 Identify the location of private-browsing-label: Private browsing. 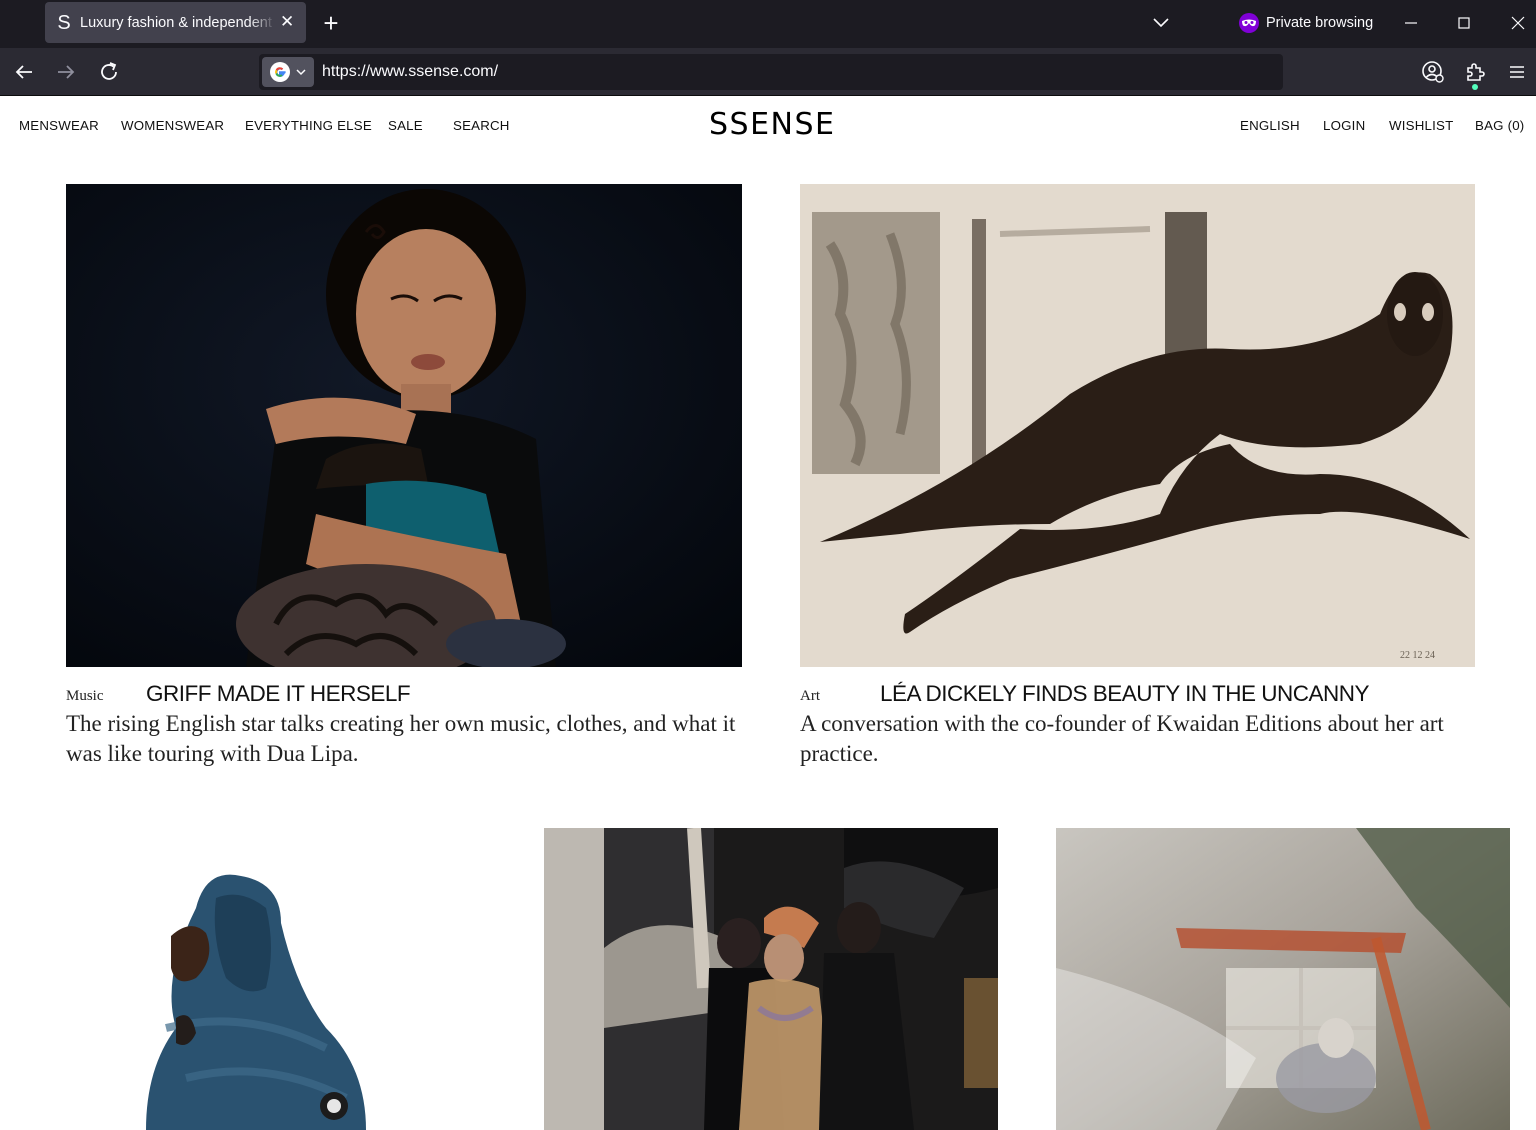
(1320, 23).